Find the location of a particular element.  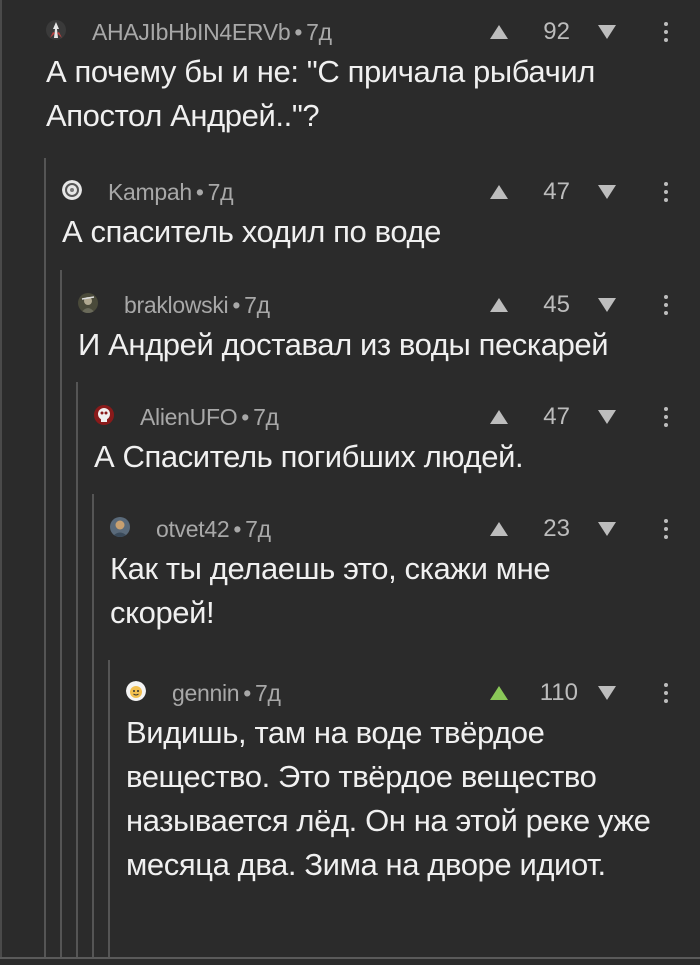

author-line: otvet42 • 7д is located at coordinates (213, 529).